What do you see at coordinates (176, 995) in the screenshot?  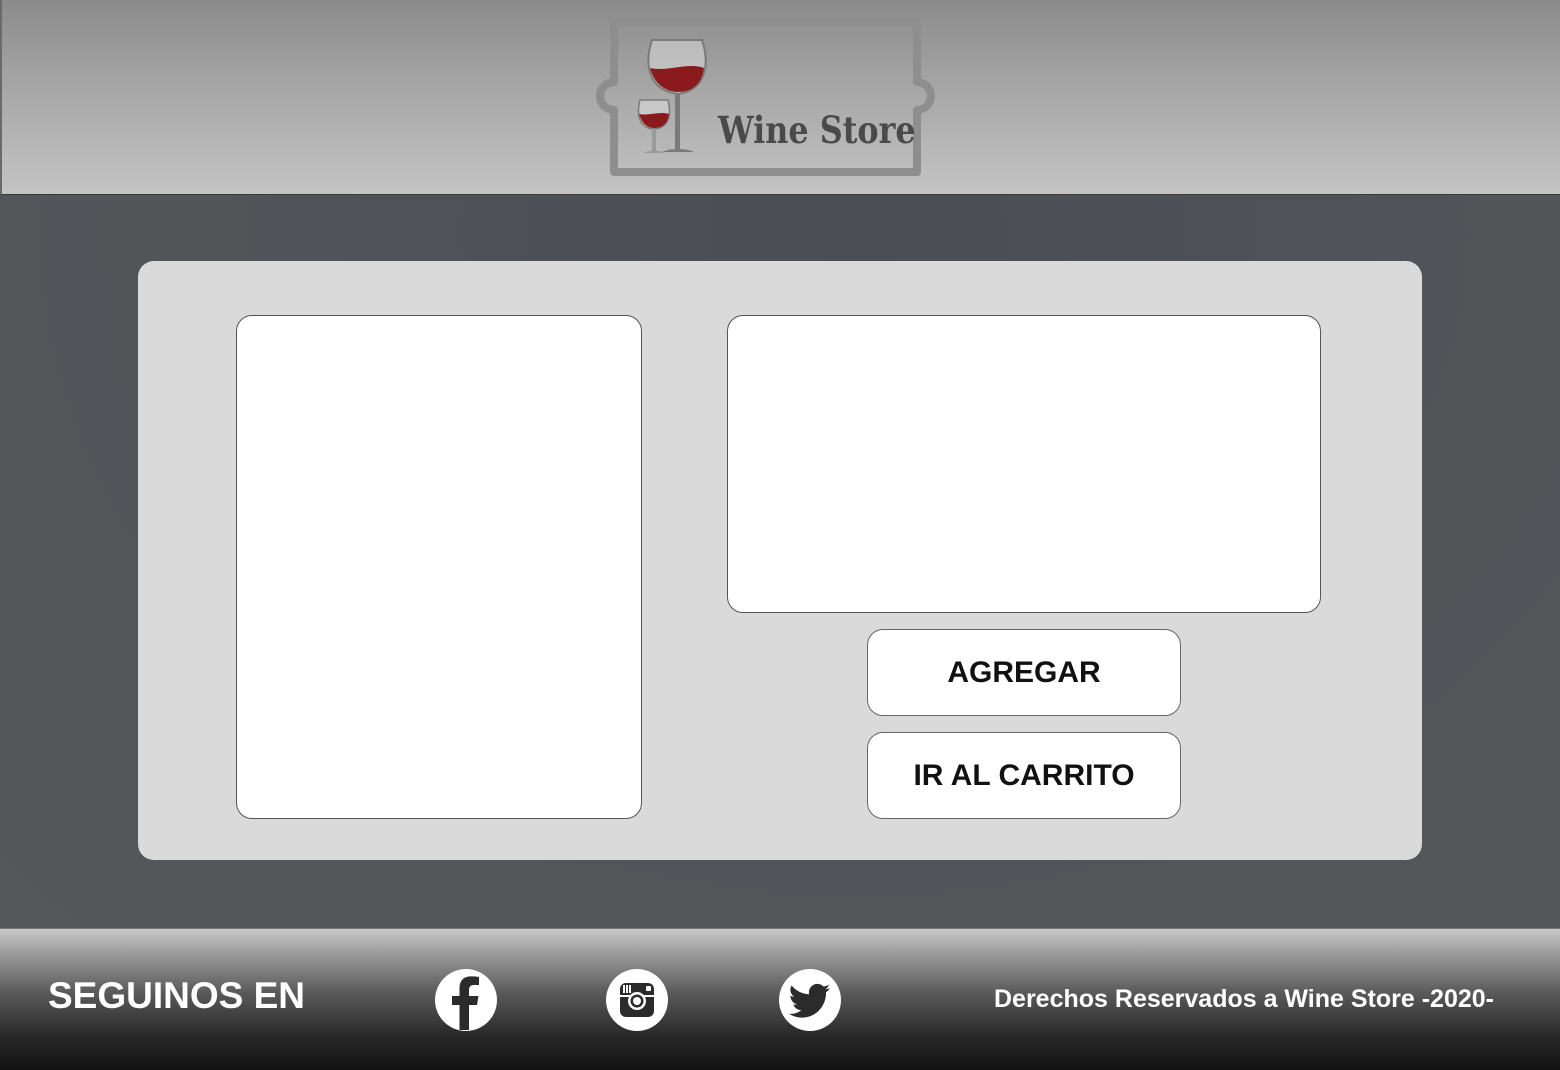 I see `follow-us-label: SEGUINOS EN` at bounding box center [176, 995].